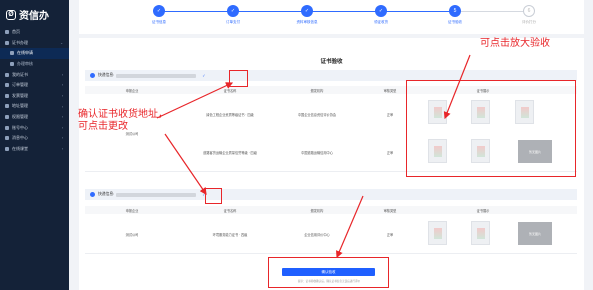  Describe the element at coordinates (307, 22) in the screenshot. I see `step-label: 资料审核信息` at that location.